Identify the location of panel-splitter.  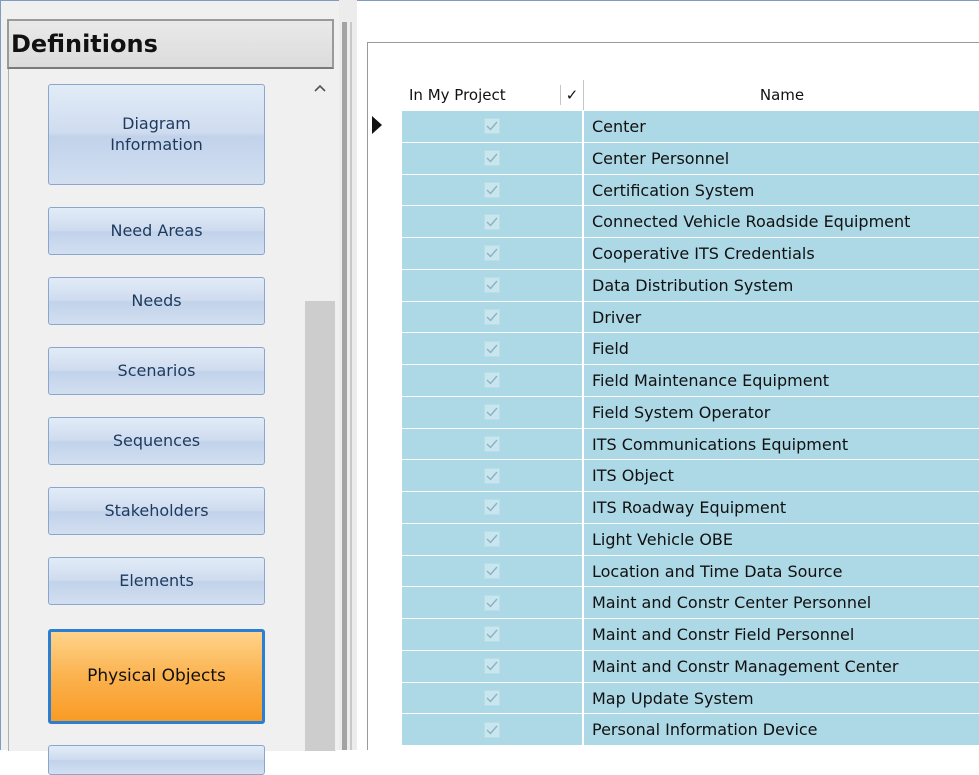
(348, 375).